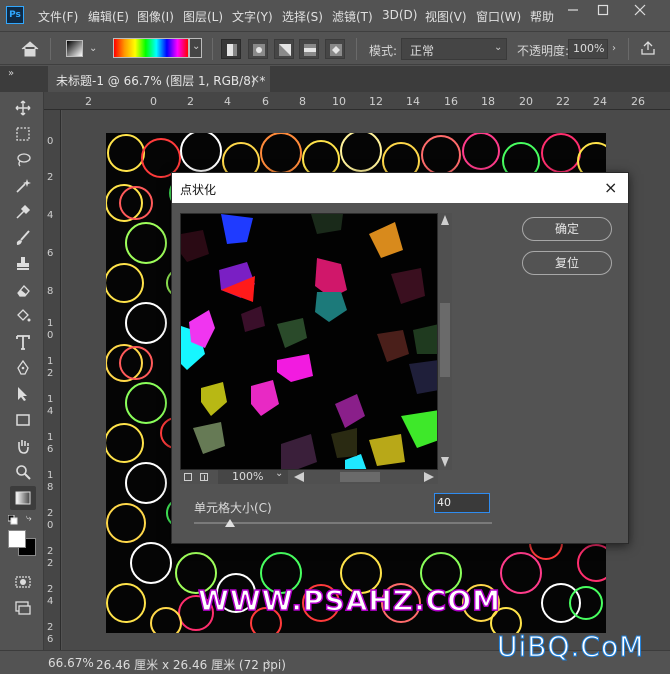 This screenshot has height=674, width=670. What do you see at coordinates (343, 523) in the screenshot?
I see `cell-size-slider` at bounding box center [343, 523].